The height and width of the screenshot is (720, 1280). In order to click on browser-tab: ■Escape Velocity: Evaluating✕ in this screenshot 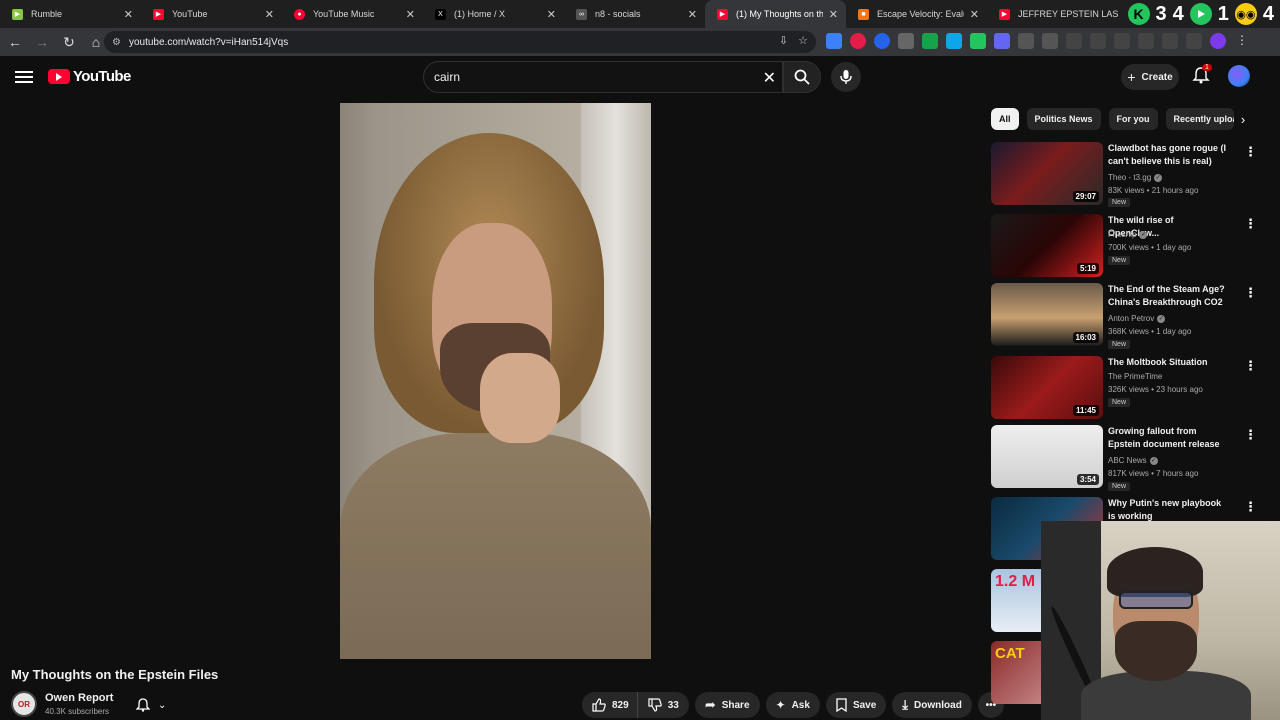, I will do `click(916, 14)`.